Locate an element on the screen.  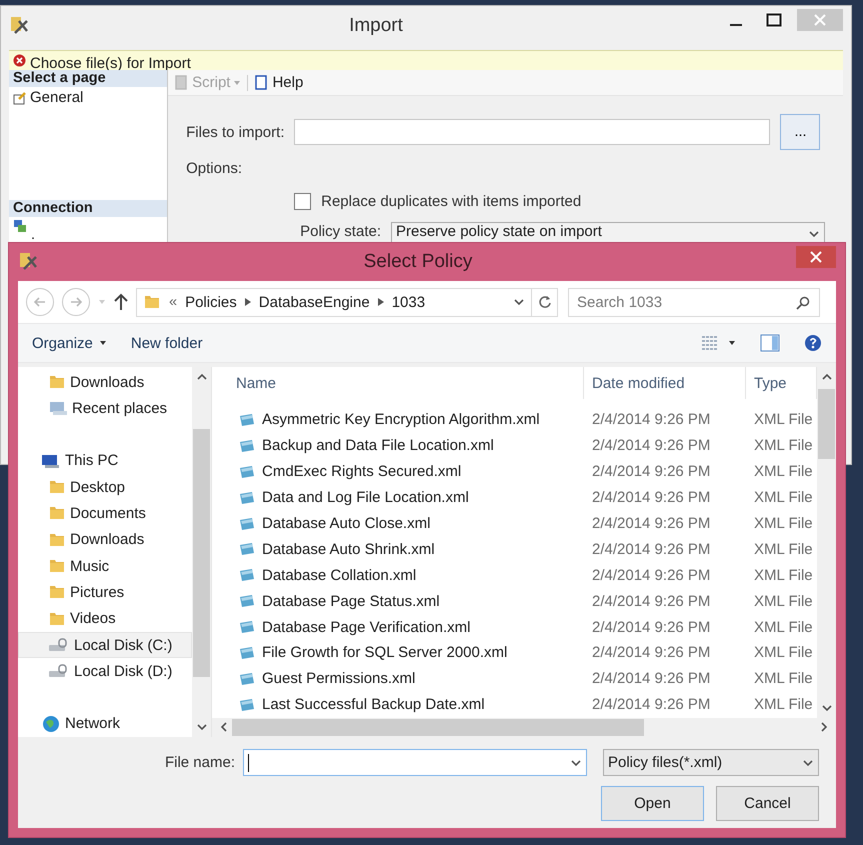
file-name: Database Auto Shrink.xml is located at coordinates (398, 549).